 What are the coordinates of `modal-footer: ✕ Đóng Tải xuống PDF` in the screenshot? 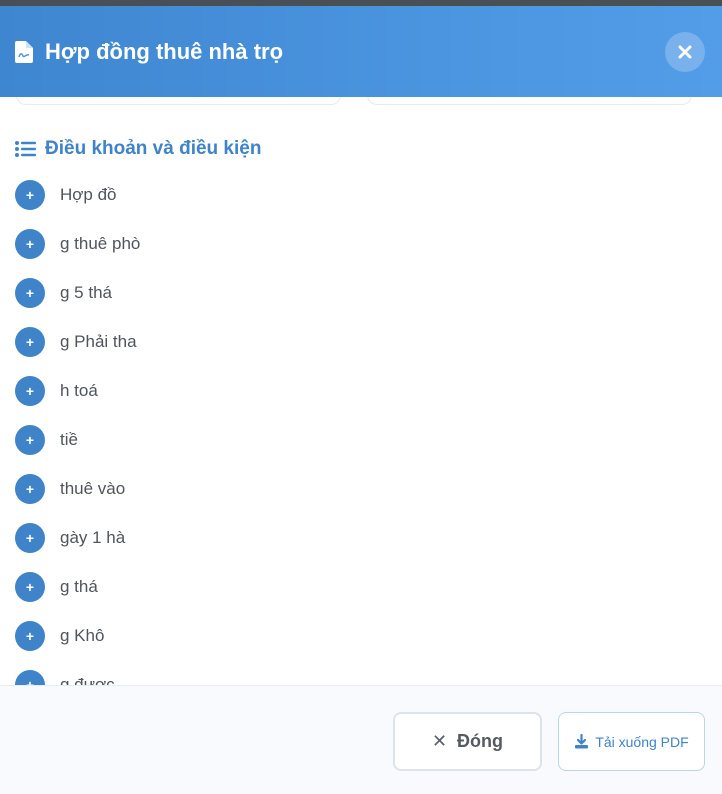 It's located at (361, 739).